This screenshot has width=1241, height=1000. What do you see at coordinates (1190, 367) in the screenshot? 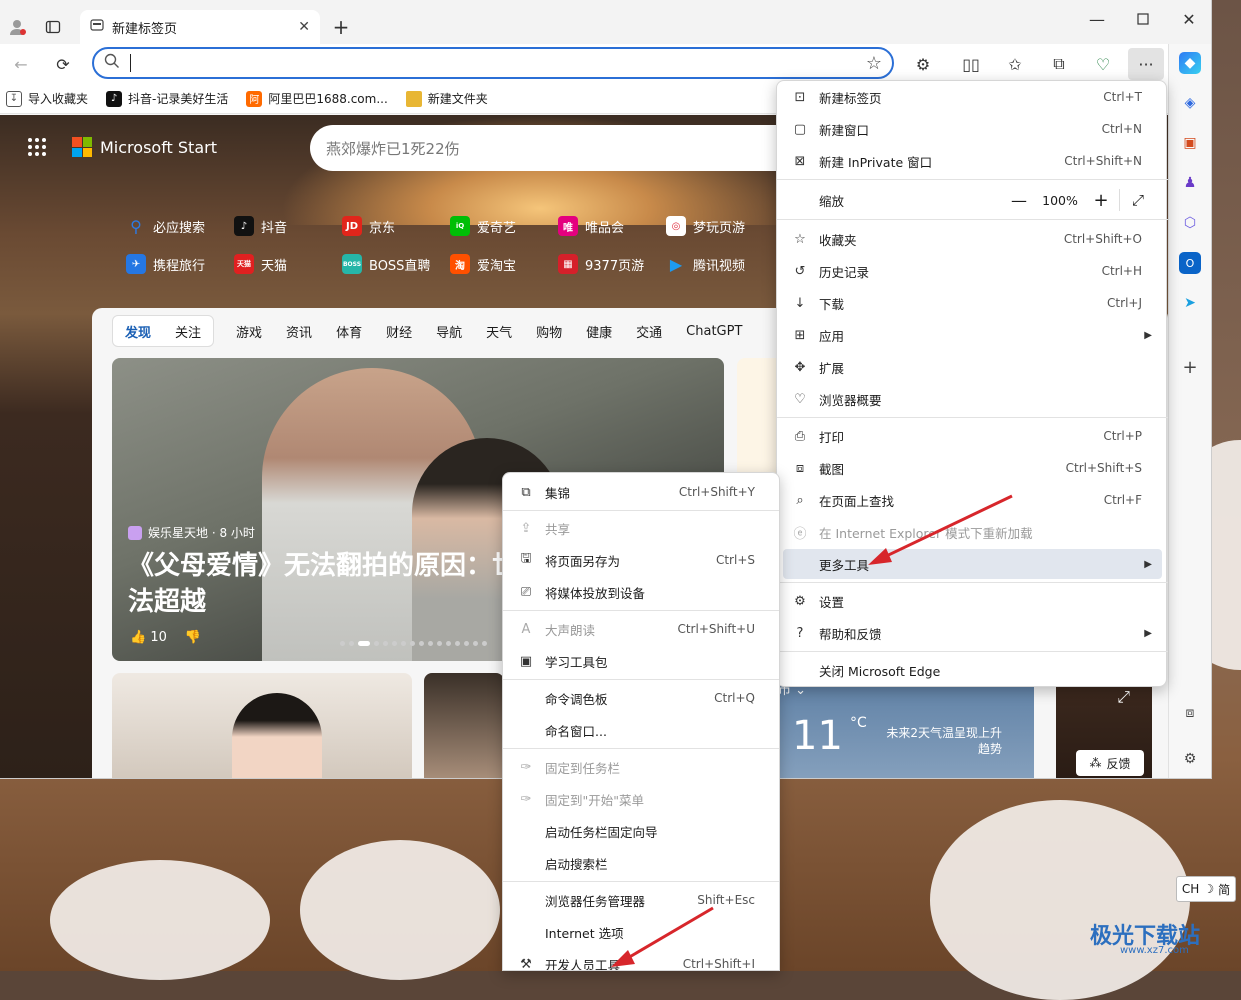
I see `add-sidebar-icon: +` at bounding box center [1190, 367].